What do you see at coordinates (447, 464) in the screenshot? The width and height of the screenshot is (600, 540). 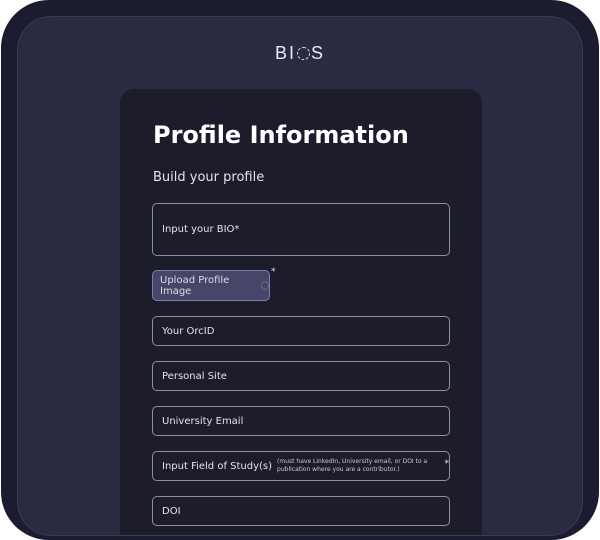 I see `field-of-study-required-mark: *` at bounding box center [447, 464].